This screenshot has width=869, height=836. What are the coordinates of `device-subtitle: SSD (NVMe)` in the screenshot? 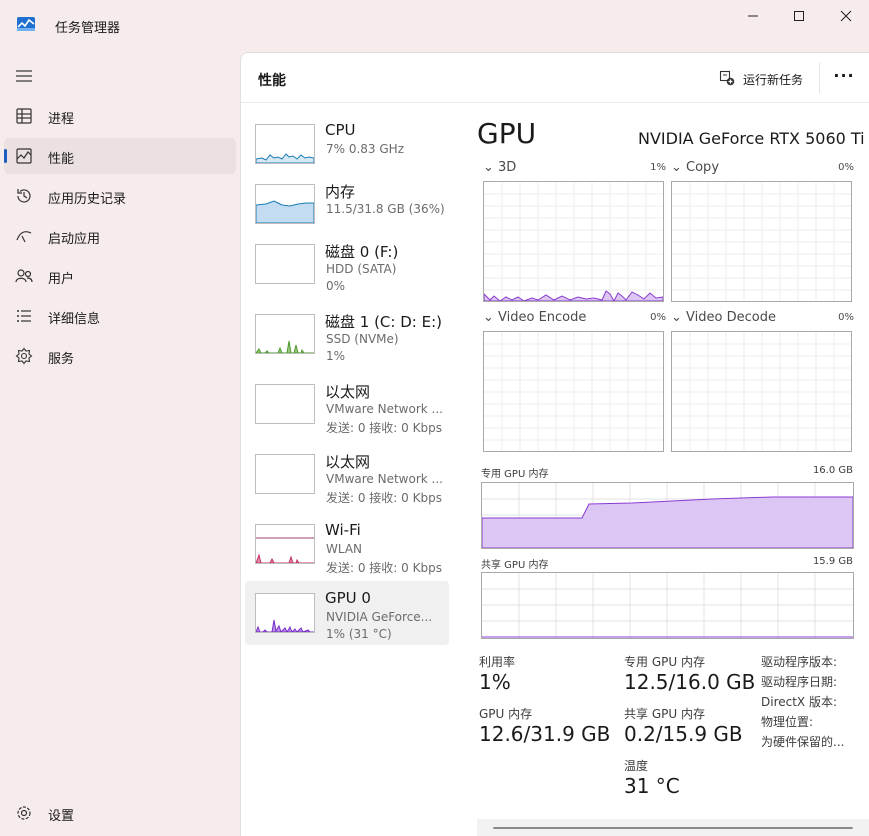 It's located at (362, 339).